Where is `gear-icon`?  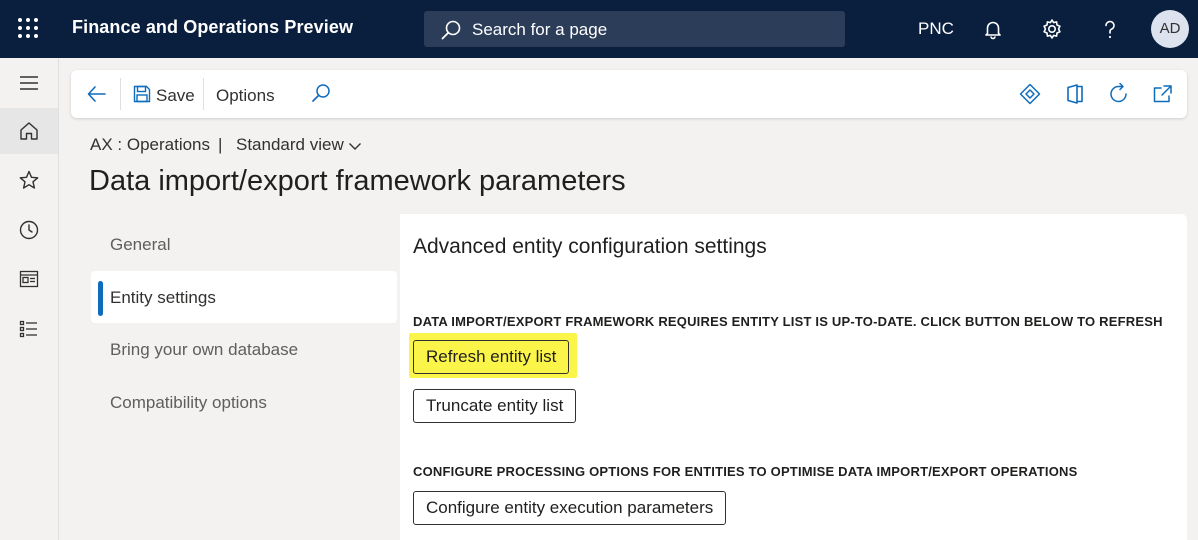 gear-icon is located at coordinates (1052, 29).